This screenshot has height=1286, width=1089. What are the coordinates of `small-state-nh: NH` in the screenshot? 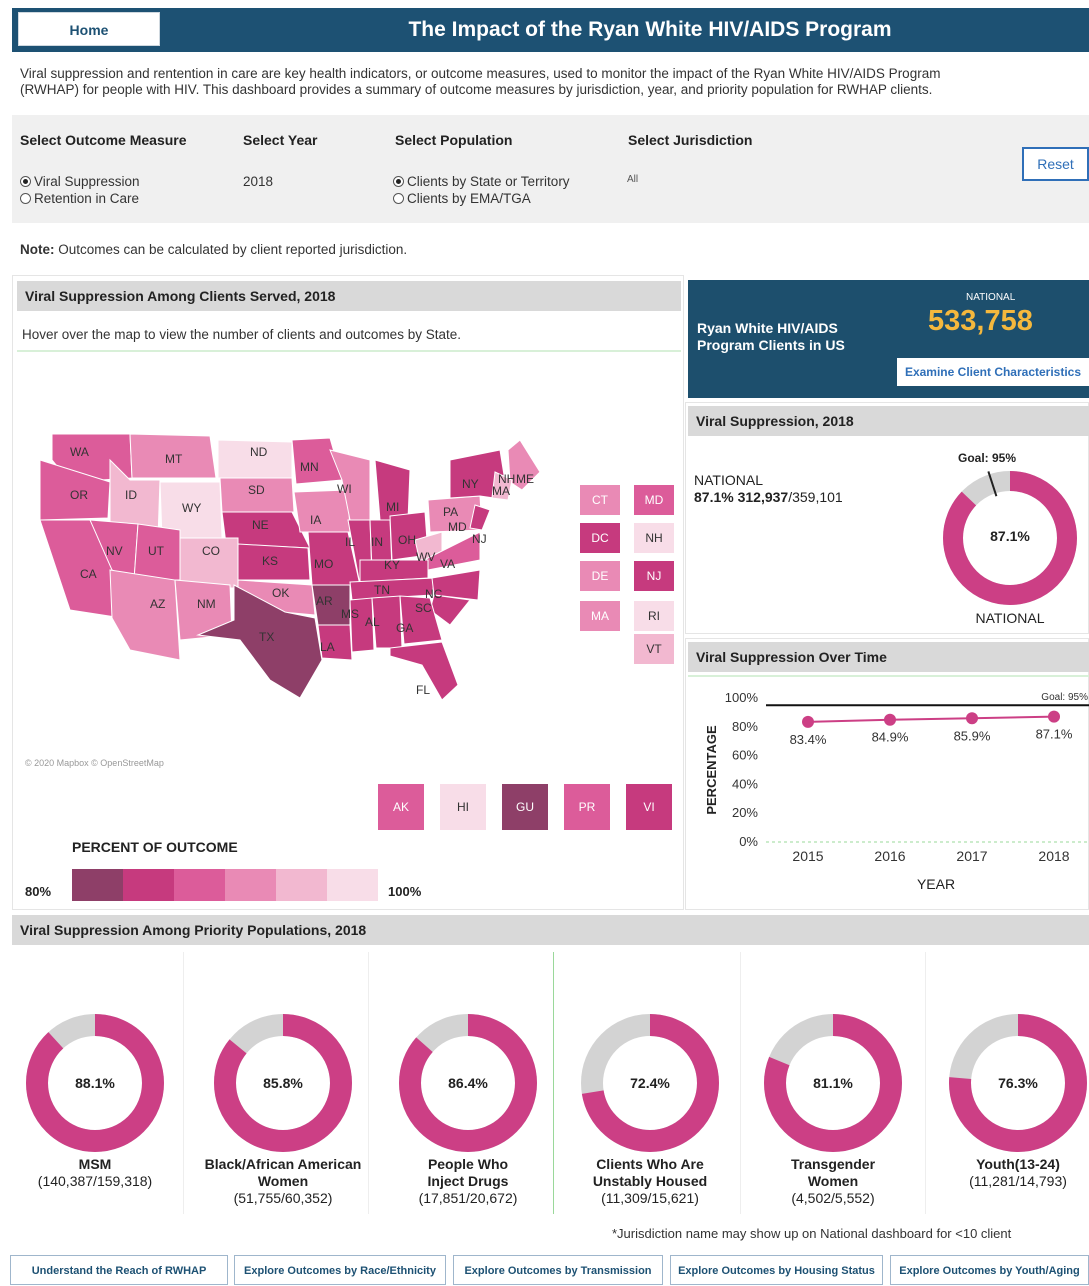 It's located at (654, 538).